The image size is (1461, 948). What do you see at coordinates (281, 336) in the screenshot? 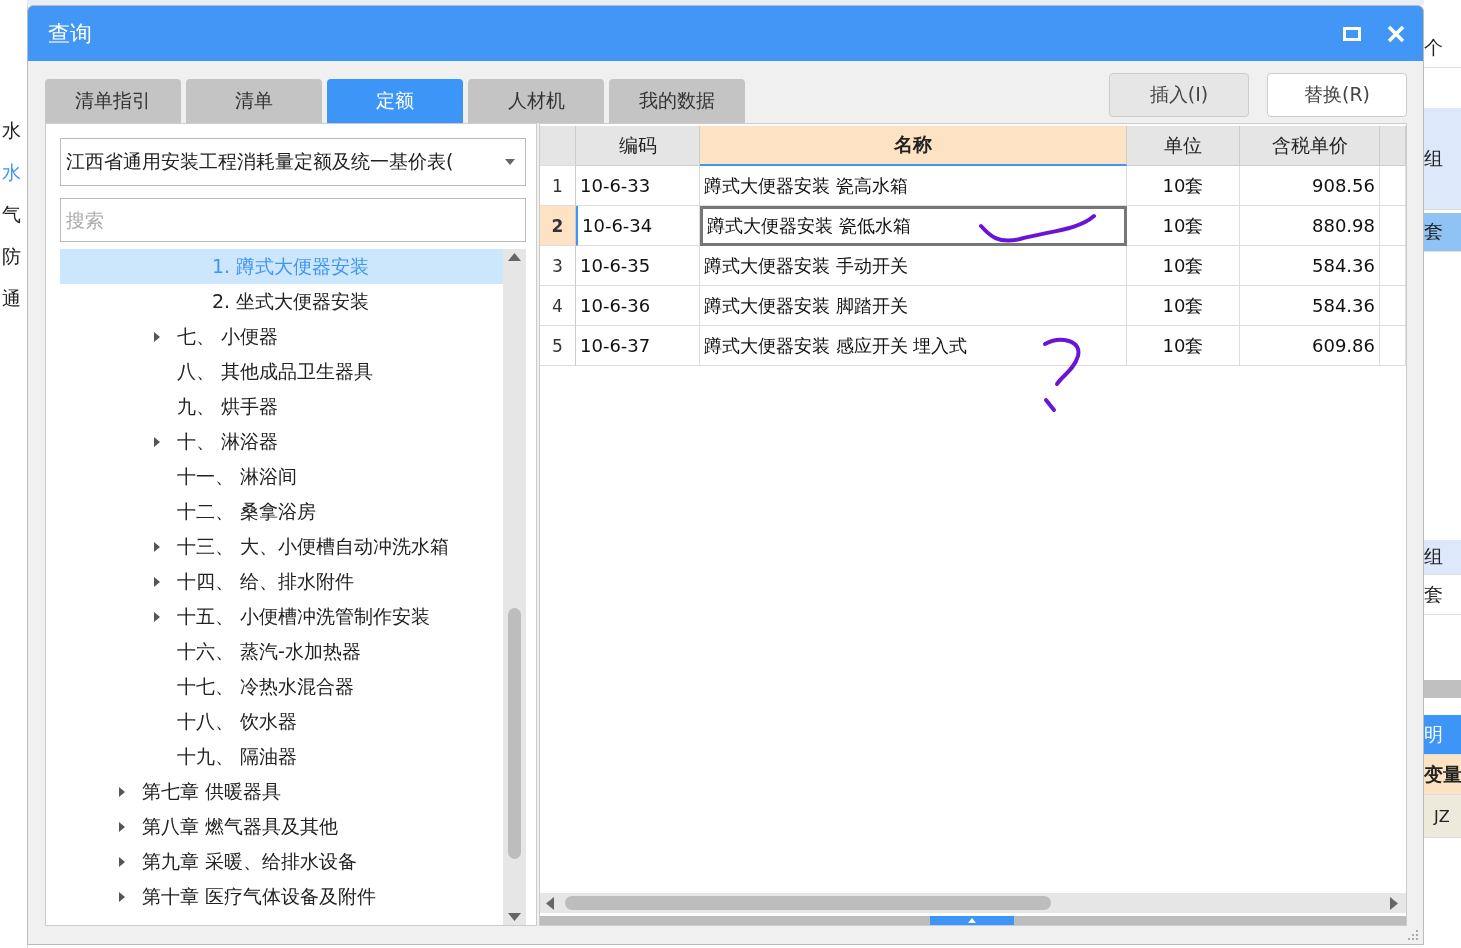
I see `tree-item: 七、 小便器` at bounding box center [281, 336].